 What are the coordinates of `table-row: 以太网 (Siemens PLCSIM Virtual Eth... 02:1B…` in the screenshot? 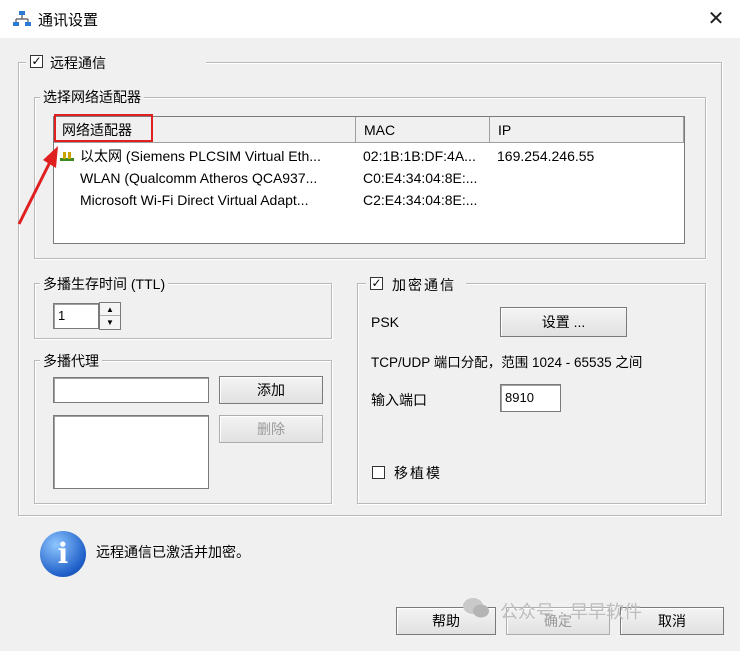 It's located at (369, 156).